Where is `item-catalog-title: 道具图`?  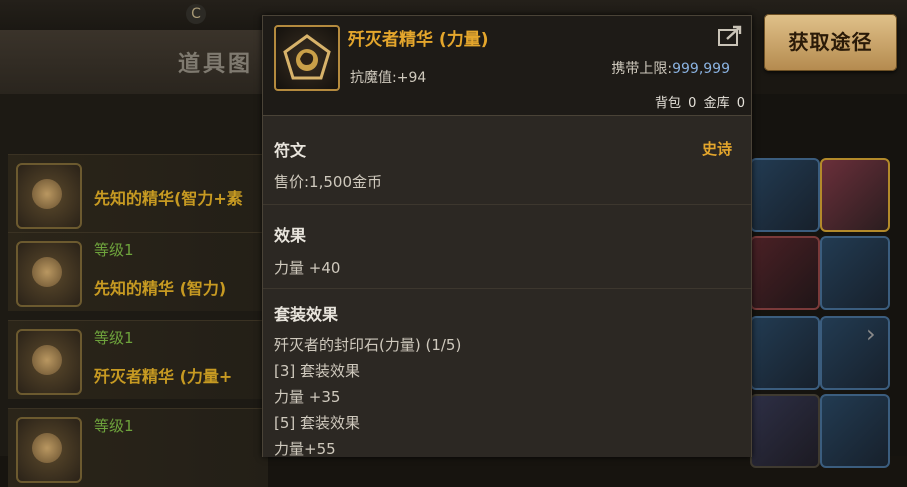 item-catalog-title: 道具图 is located at coordinates (216, 64).